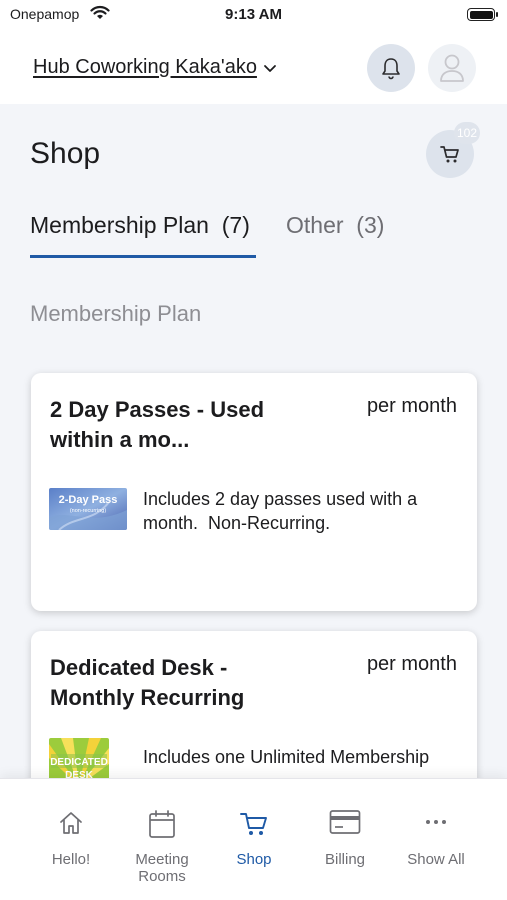 Image resolution: width=507 pixels, height=900 pixels. I want to click on nav-label: Show All, so click(436, 859).